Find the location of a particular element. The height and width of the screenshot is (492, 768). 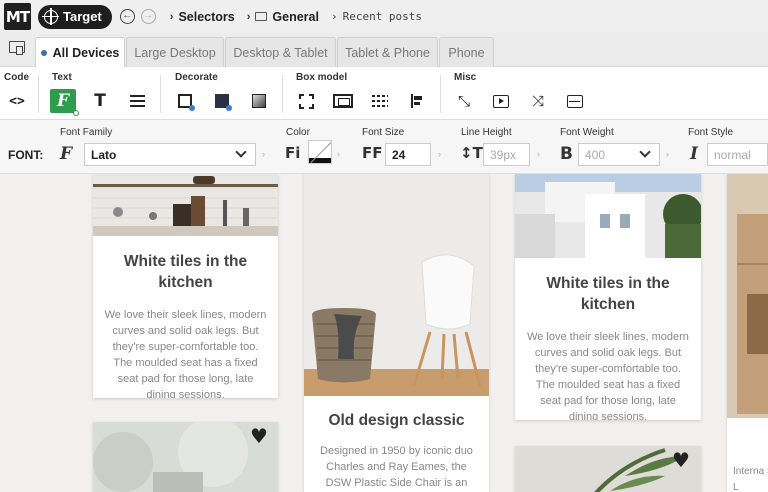

background-fill-icon is located at coordinates (223, 102).